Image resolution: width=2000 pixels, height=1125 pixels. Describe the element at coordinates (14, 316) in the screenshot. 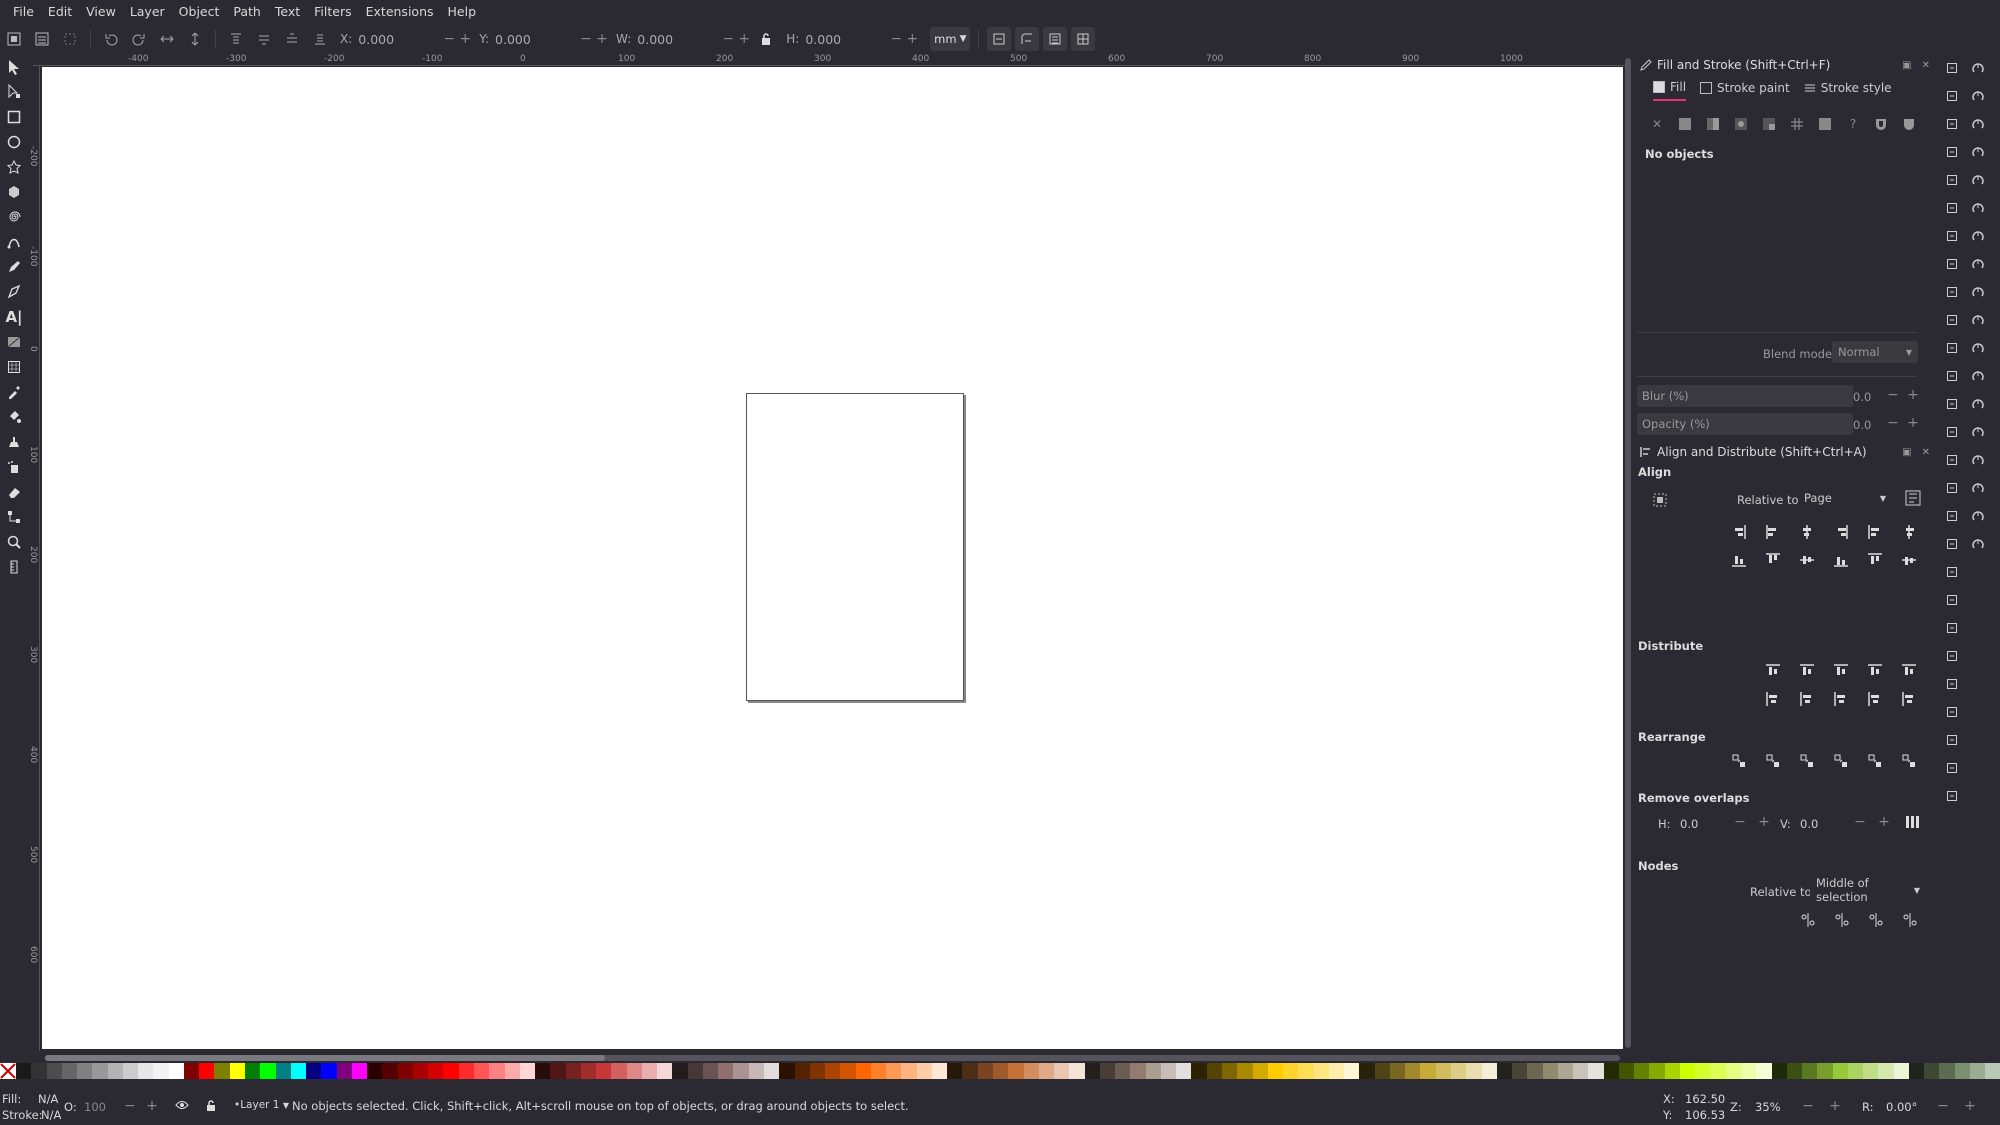

I see `text-tool-icon: A|` at that location.